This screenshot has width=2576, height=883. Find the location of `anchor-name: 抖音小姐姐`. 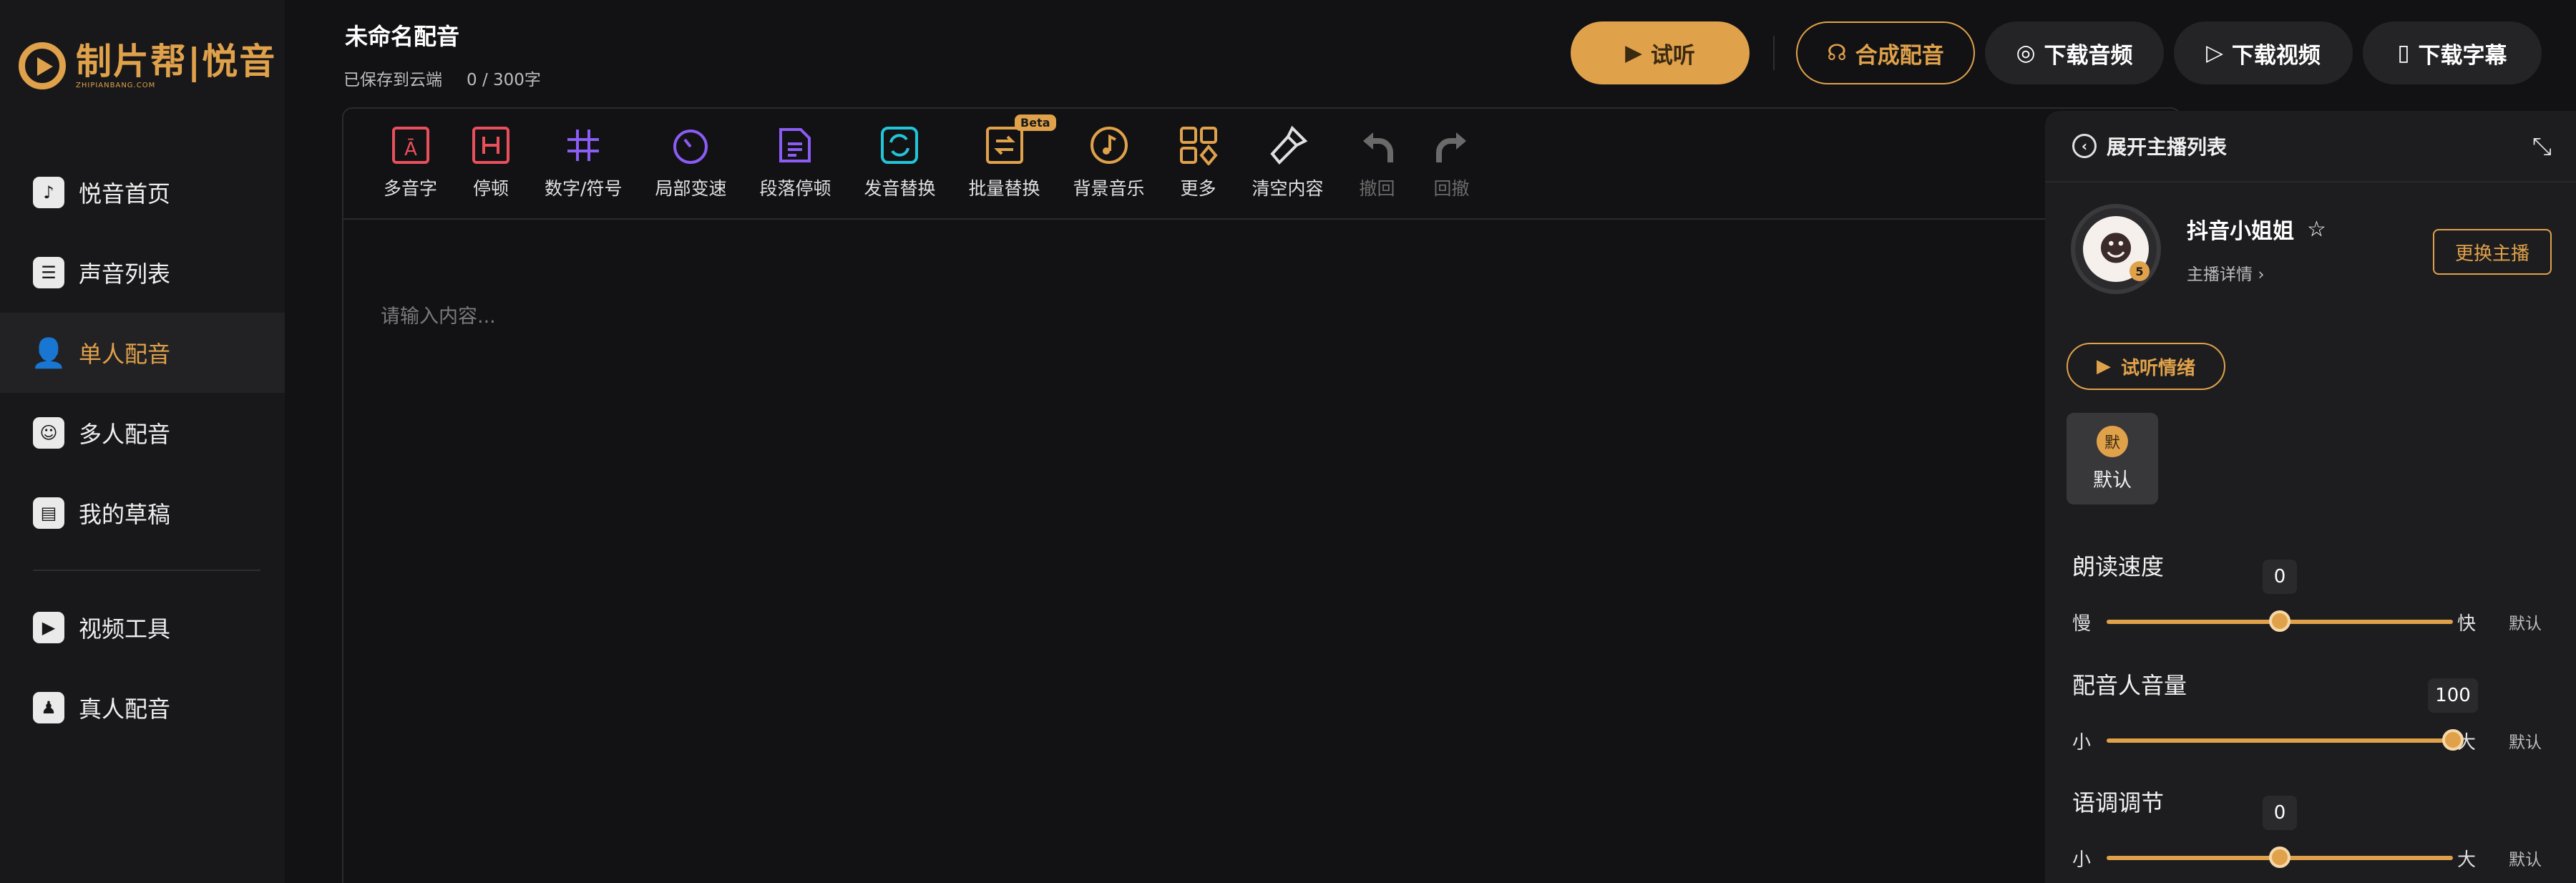

anchor-name: 抖音小姐姐 is located at coordinates (2240, 231).